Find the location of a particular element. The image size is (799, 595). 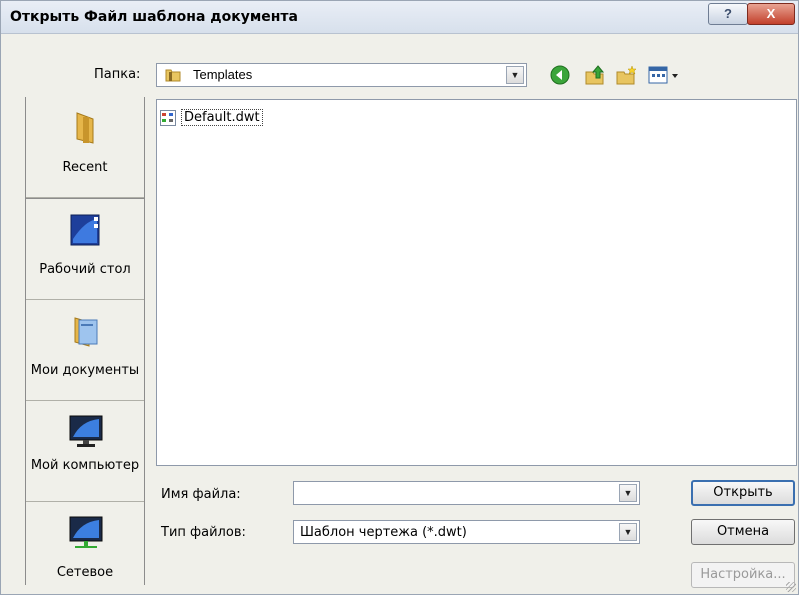

my-documents-icon is located at coordinates (86, 332).